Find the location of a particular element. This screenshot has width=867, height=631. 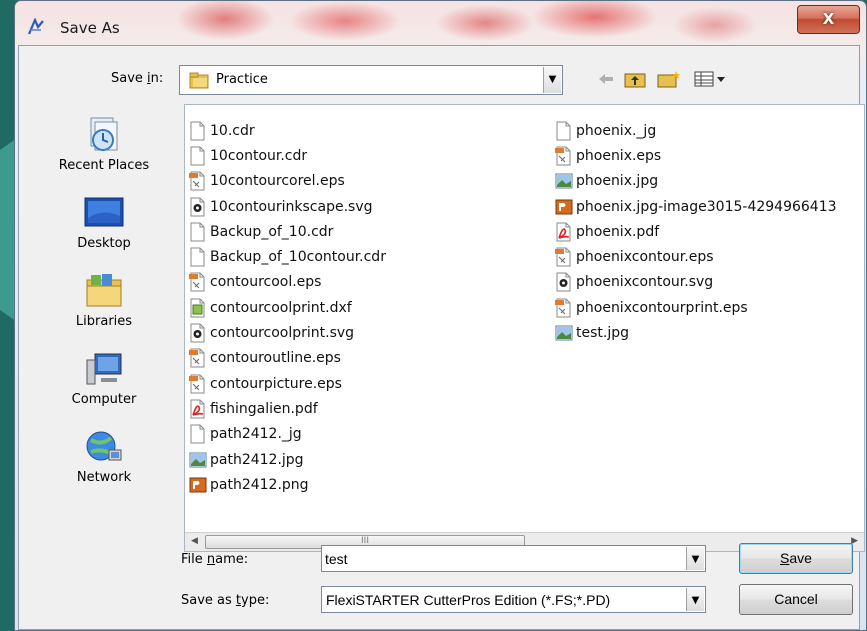

save-in-label: Save in: is located at coordinates (137, 78).